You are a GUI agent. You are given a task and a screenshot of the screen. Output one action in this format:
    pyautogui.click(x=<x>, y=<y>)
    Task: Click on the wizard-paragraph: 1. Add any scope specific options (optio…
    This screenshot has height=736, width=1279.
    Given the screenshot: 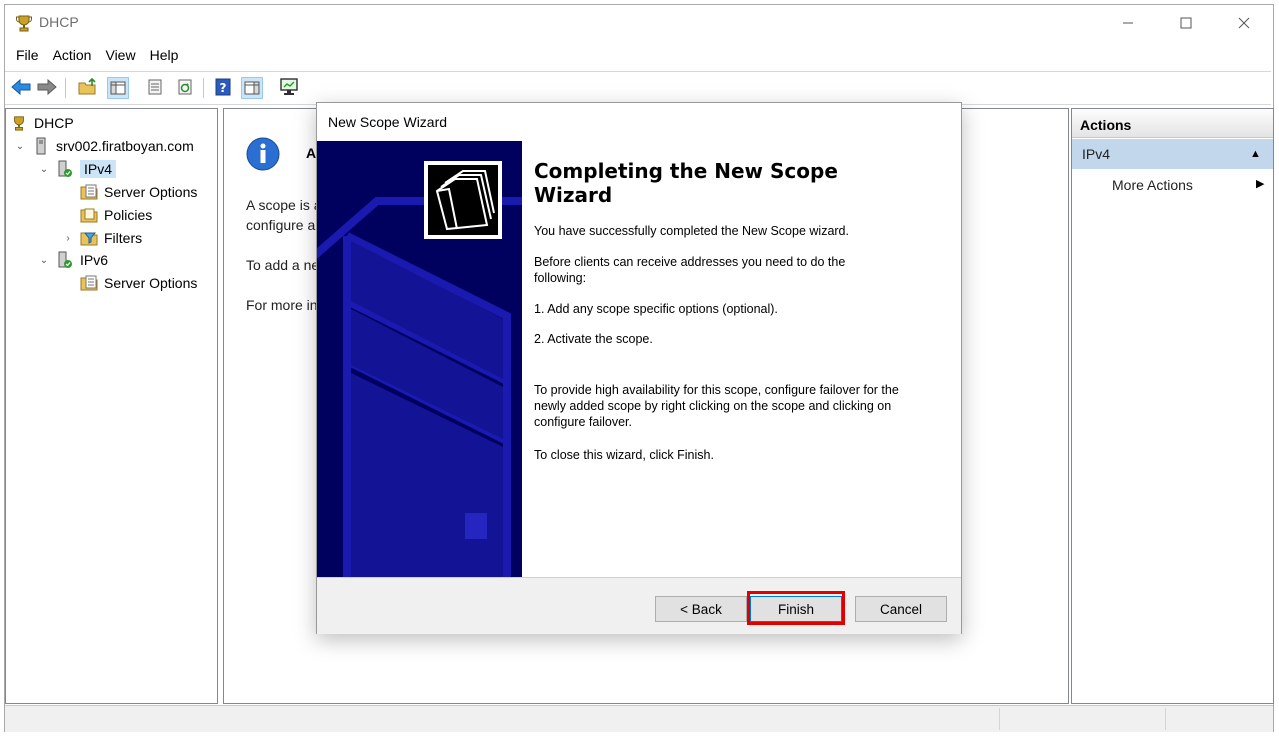 What is the action you would take?
    pyautogui.click(x=656, y=309)
    